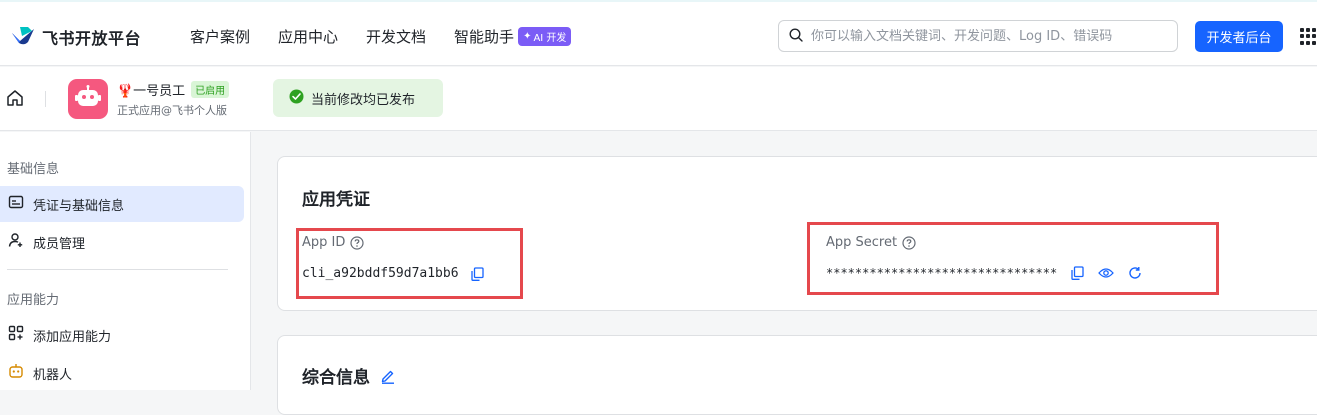 This screenshot has height=415, width=1317. I want to click on search-box, so click(978, 36).